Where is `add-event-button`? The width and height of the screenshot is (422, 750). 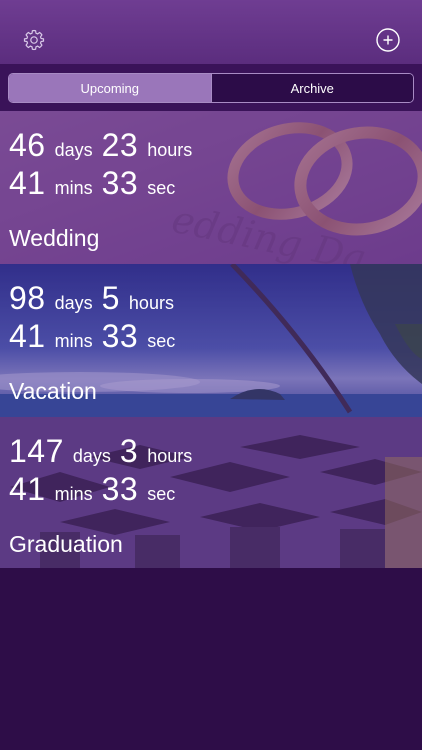
add-event-button is located at coordinates (388, 40).